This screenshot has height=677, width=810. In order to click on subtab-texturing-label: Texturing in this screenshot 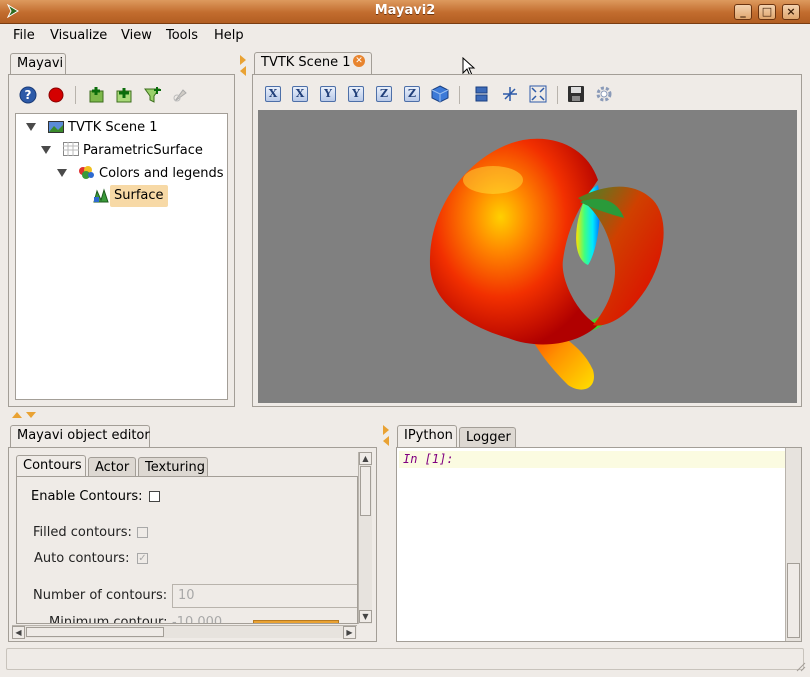, I will do `click(175, 467)`.